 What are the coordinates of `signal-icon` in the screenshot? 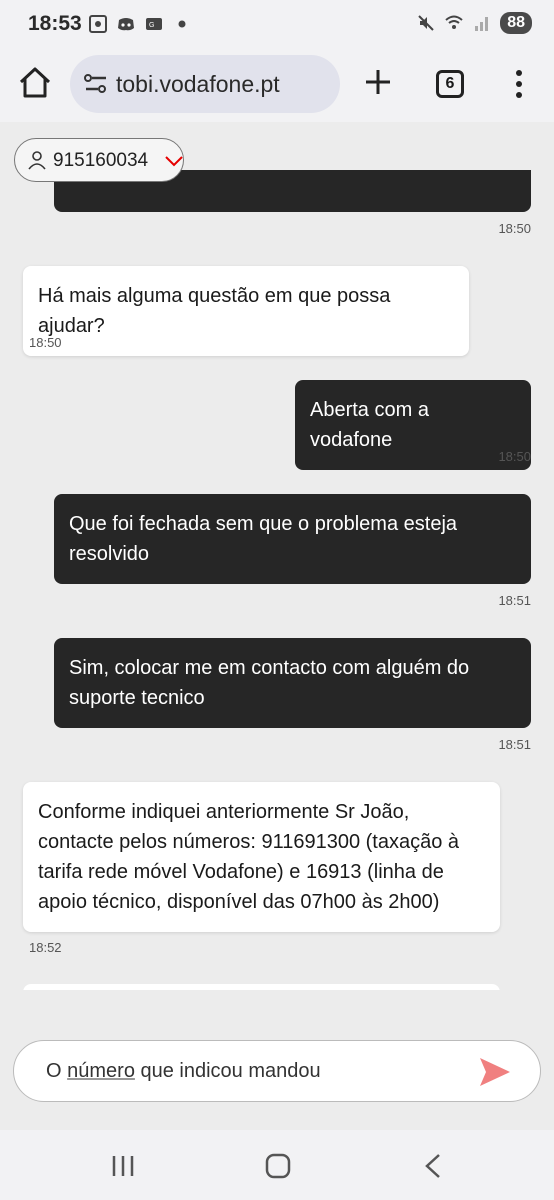 It's located at (482, 24).